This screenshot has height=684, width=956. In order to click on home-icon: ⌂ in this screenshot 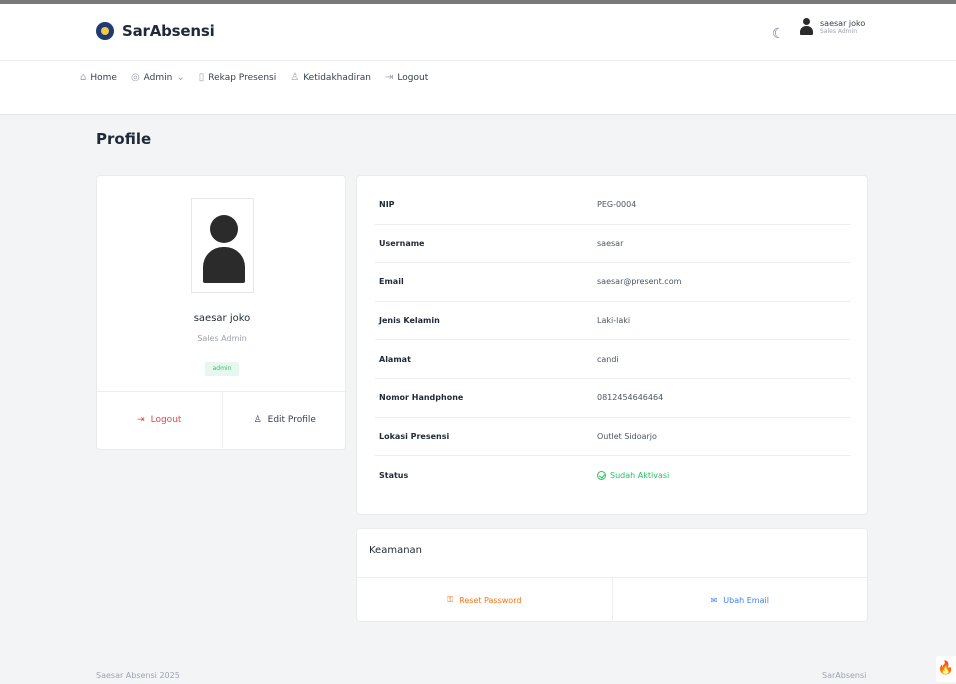, I will do `click(83, 77)`.